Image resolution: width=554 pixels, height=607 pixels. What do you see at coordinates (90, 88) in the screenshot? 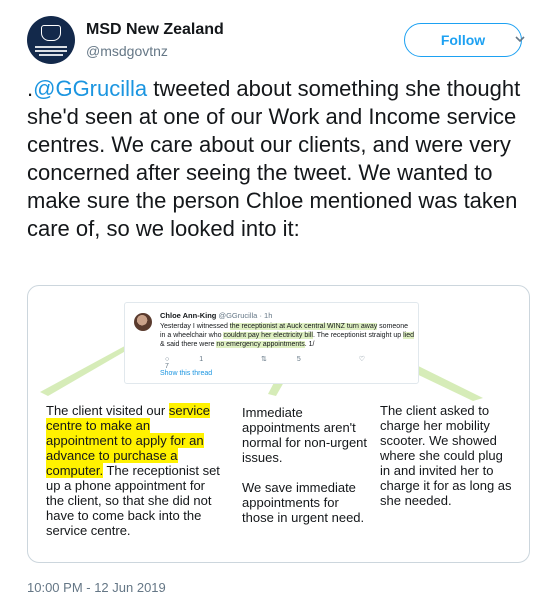
I see `mention-link: @GGrucilla` at bounding box center [90, 88].